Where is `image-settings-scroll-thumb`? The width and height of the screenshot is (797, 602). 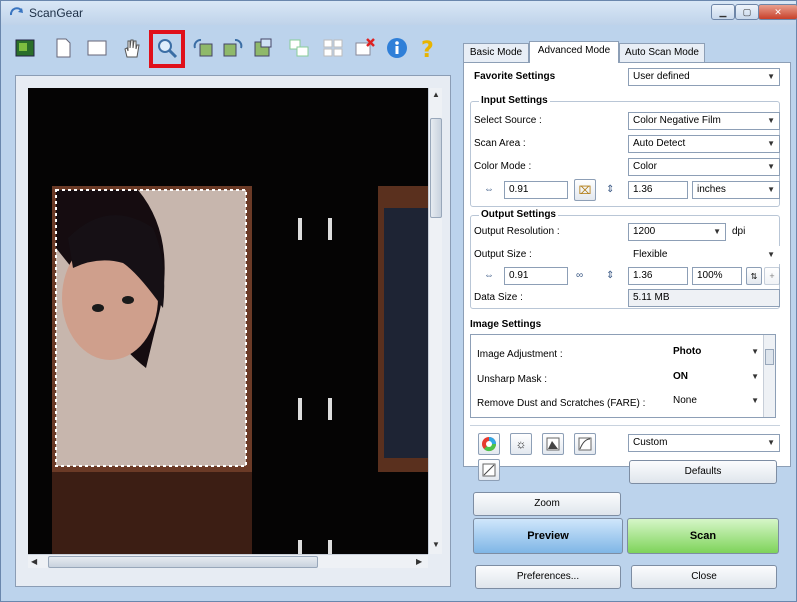 image-settings-scroll-thumb is located at coordinates (769, 357).